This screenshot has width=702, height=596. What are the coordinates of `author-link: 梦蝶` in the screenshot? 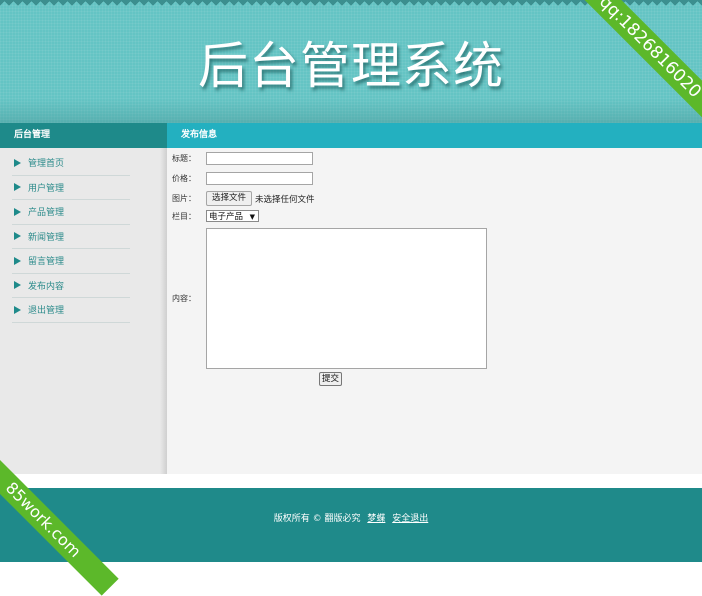 It's located at (376, 519).